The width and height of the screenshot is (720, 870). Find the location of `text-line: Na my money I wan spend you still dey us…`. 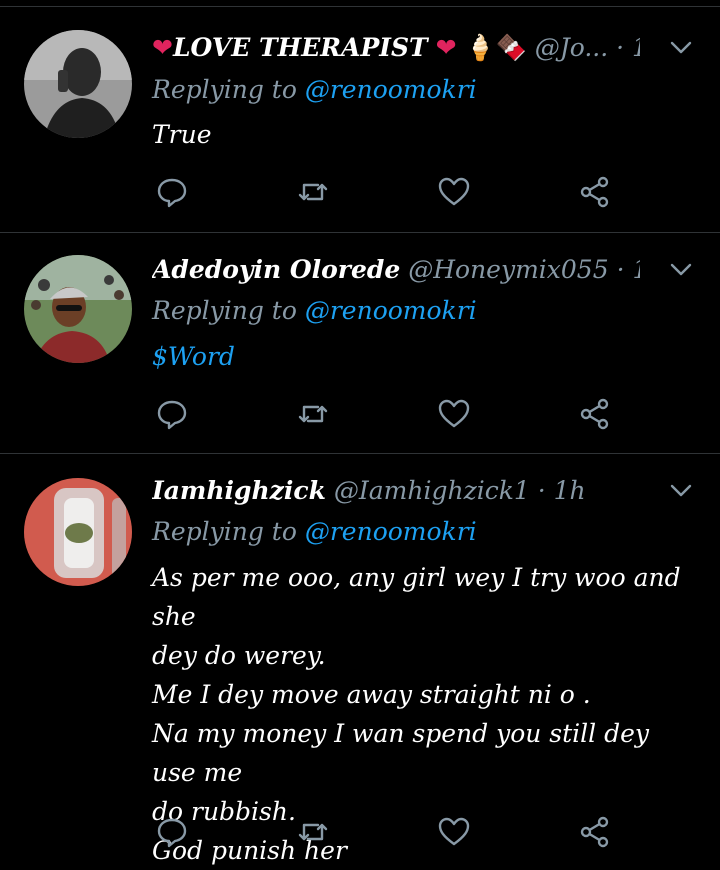

text-line: Na my money I wan spend you still dey us… is located at coordinates (401, 753).